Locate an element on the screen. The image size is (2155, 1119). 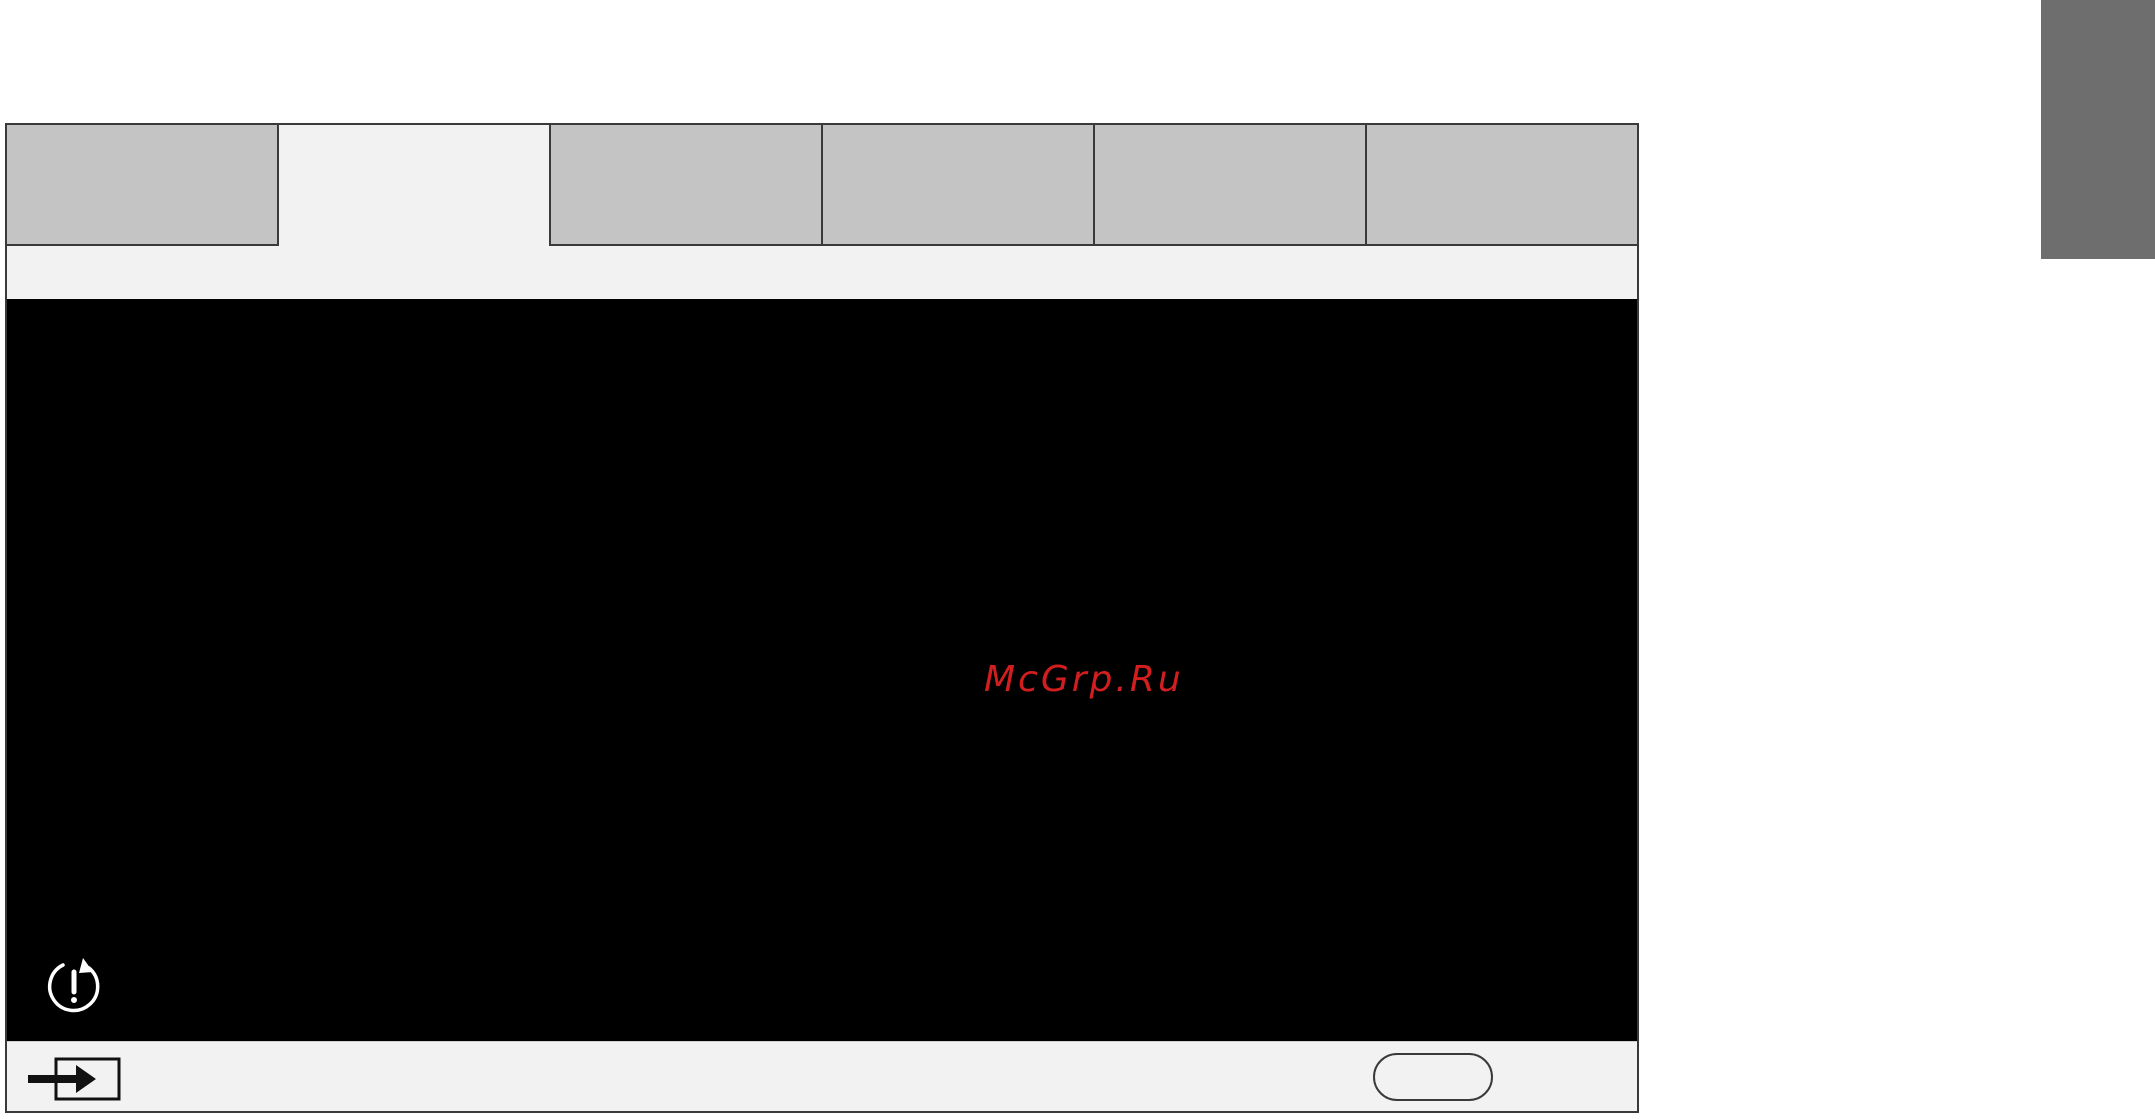
footer-bar is located at coordinates (822, 1076).